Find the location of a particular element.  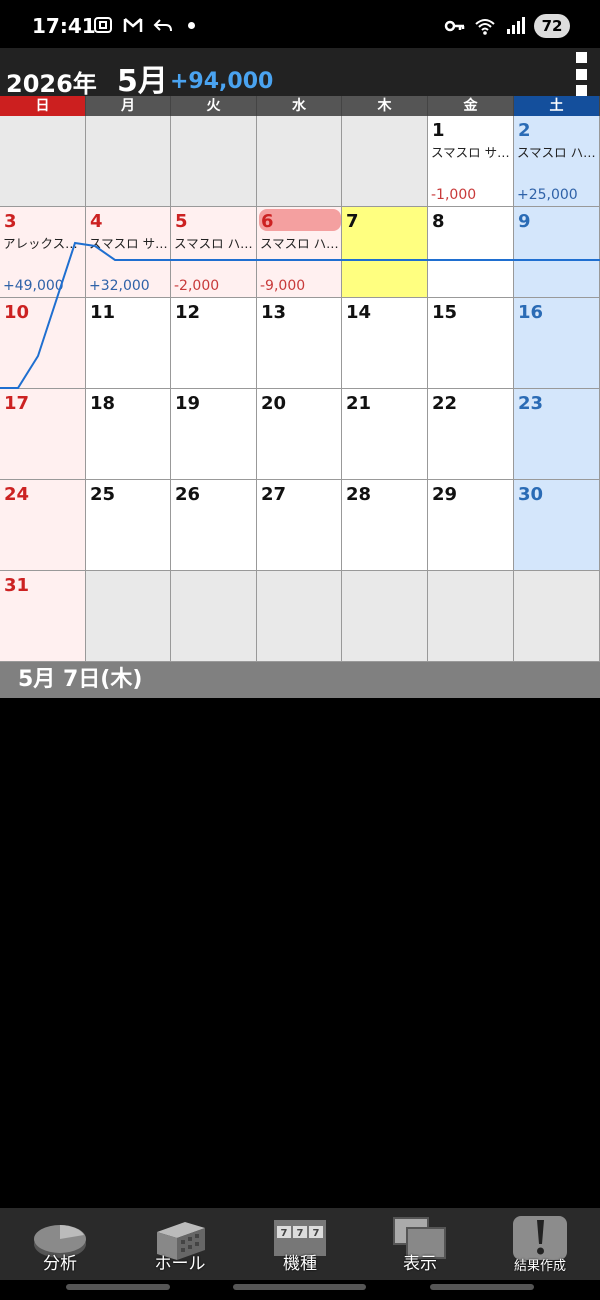

overflow-menu-button is located at coordinates (581, 74).